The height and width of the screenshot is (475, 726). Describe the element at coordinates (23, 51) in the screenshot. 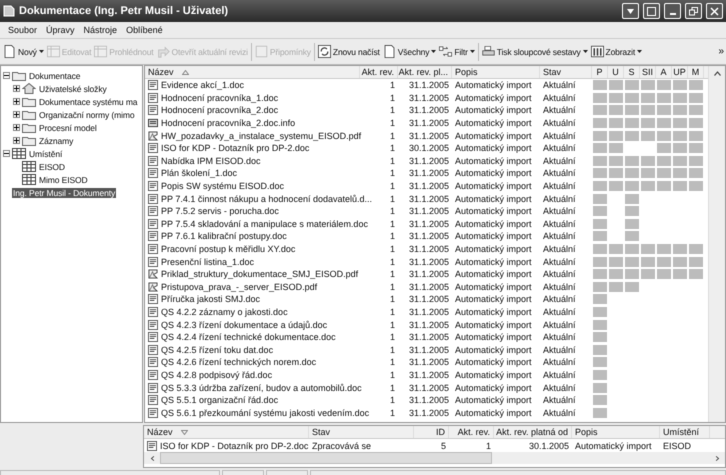

I see `toolbar-button: Nový` at that location.